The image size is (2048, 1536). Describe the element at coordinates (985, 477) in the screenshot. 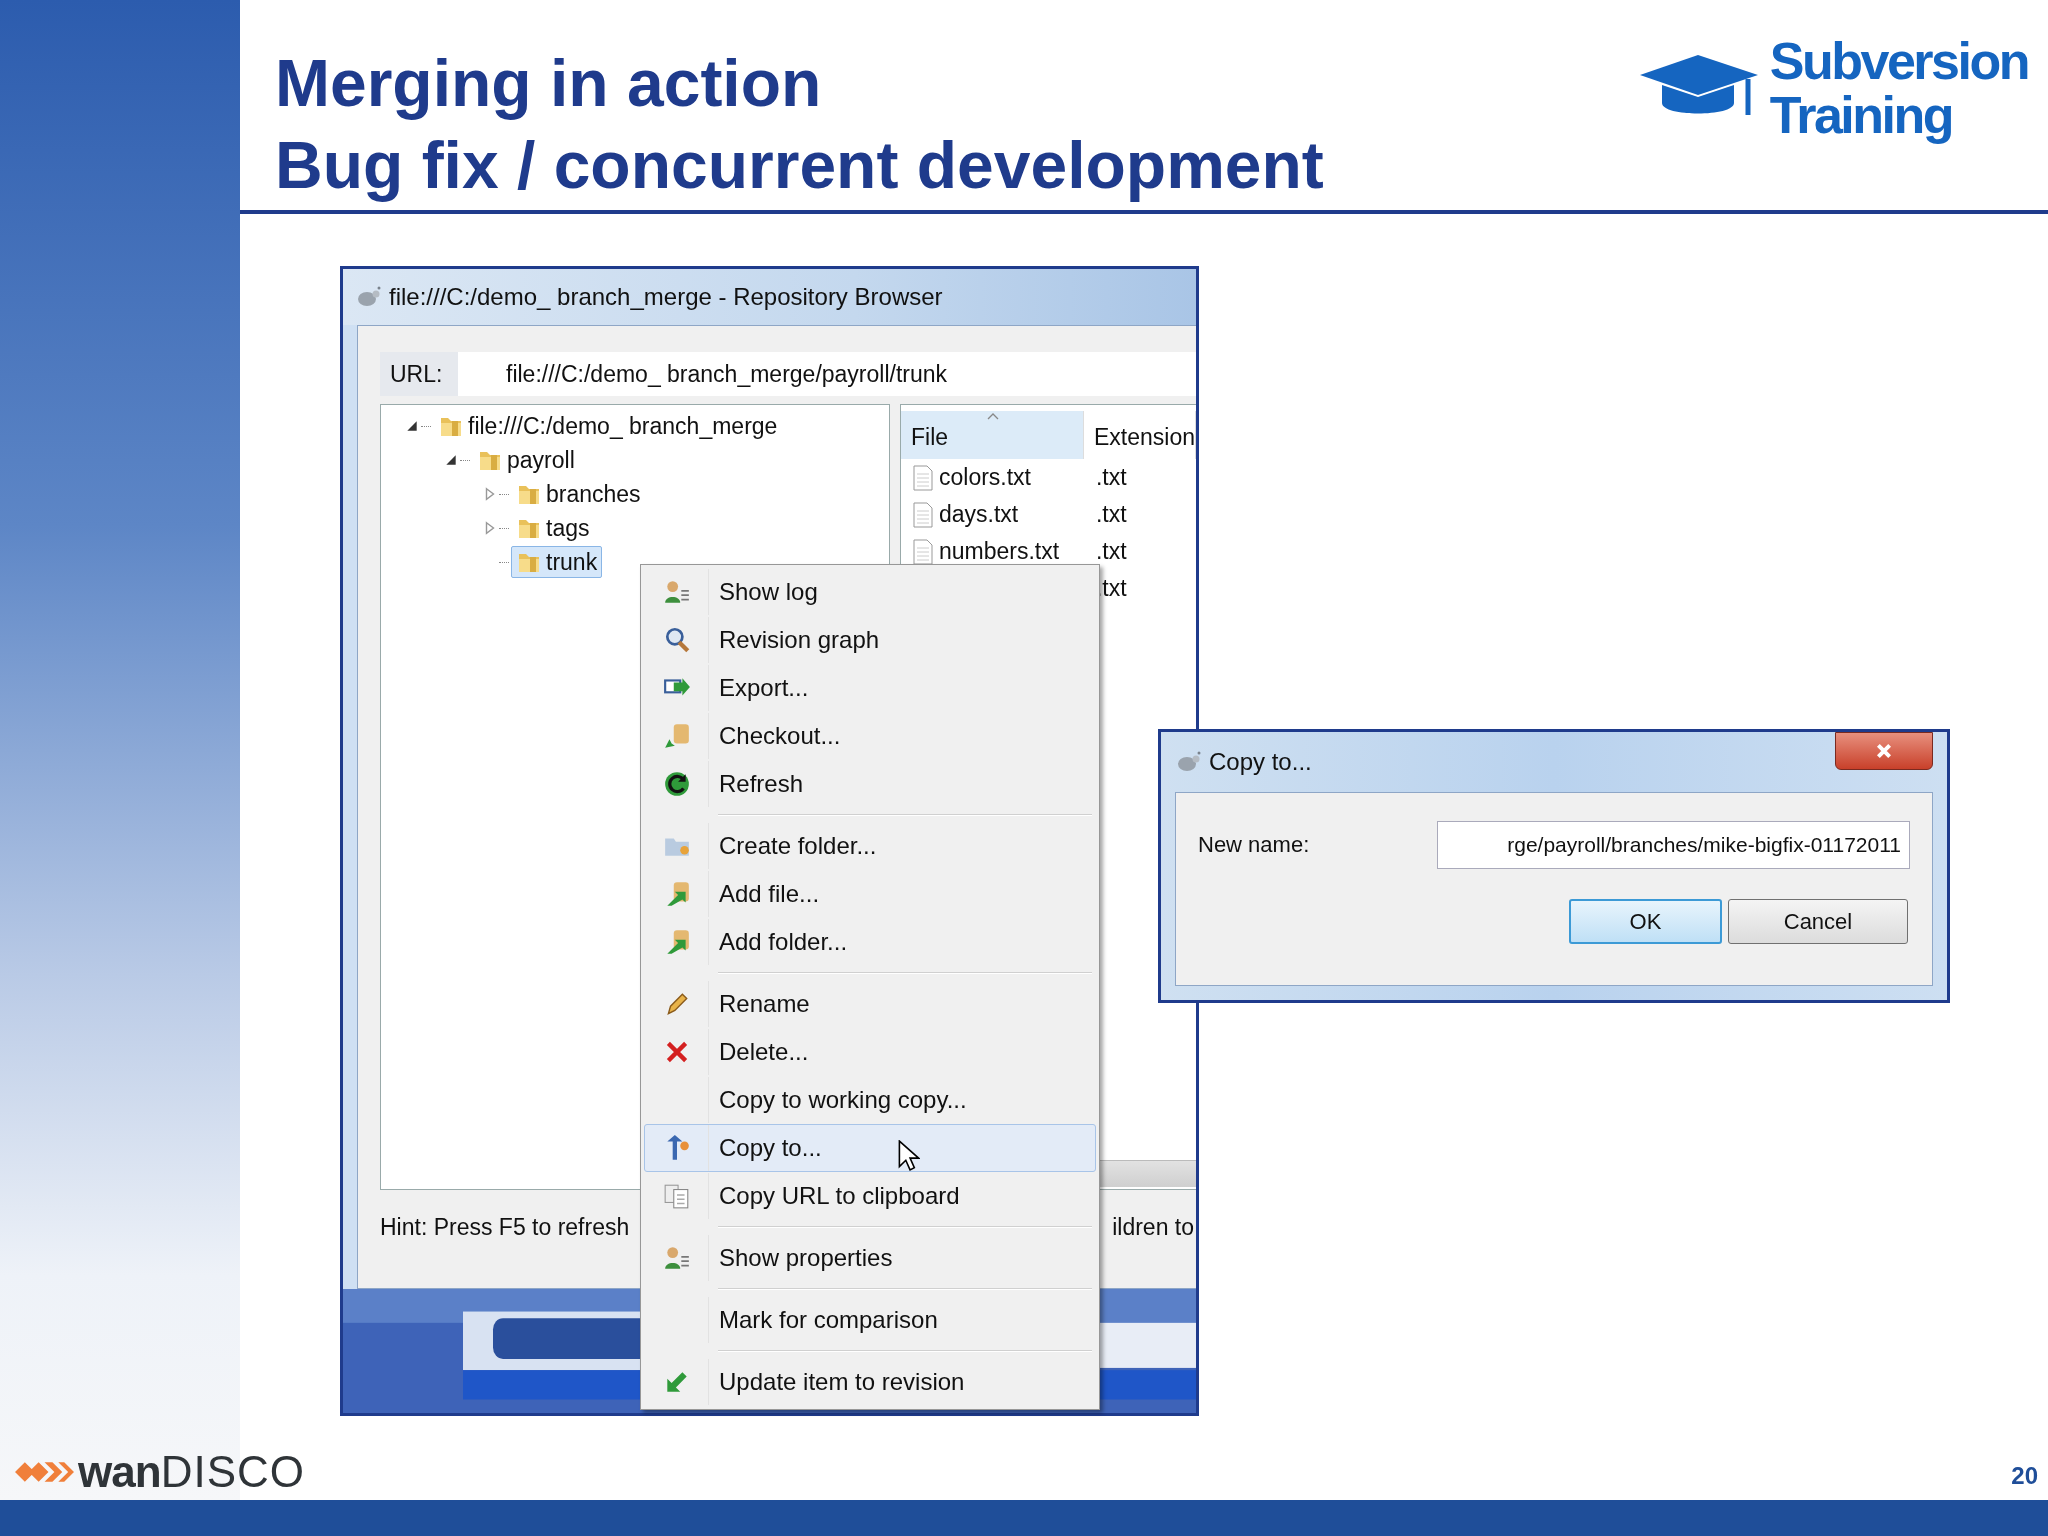

I see `file-name: colors.txt` at that location.